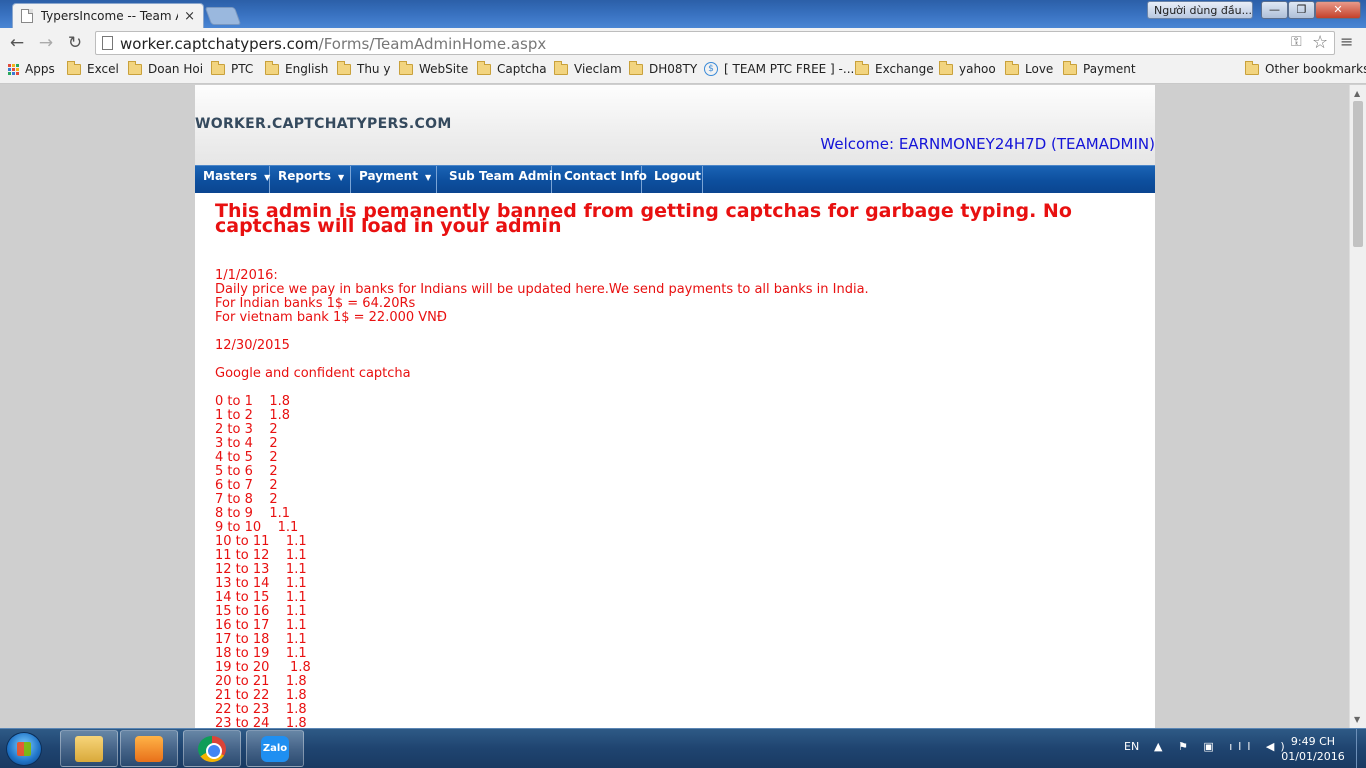 This screenshot has width=1366, height=768. Describe the element at coordinates (394, 179) in the screenshot. I see `menu-payment: Payment ▼` at that location.